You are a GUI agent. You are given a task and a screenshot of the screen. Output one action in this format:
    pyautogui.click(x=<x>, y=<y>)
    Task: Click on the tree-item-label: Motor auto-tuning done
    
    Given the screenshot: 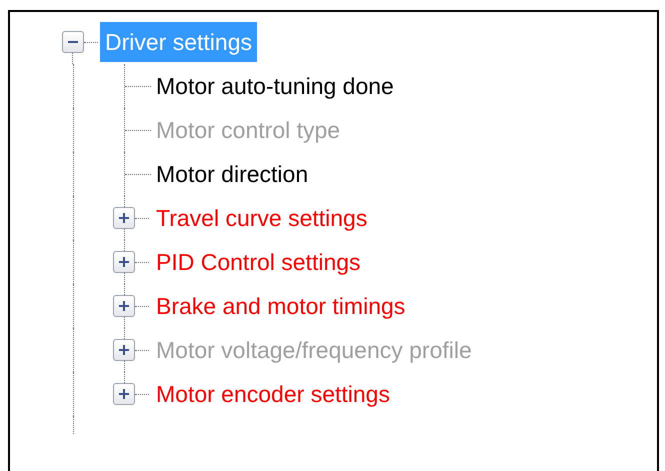 What is the action you would take?
    pyautogui.click(x=275, y=86)
    